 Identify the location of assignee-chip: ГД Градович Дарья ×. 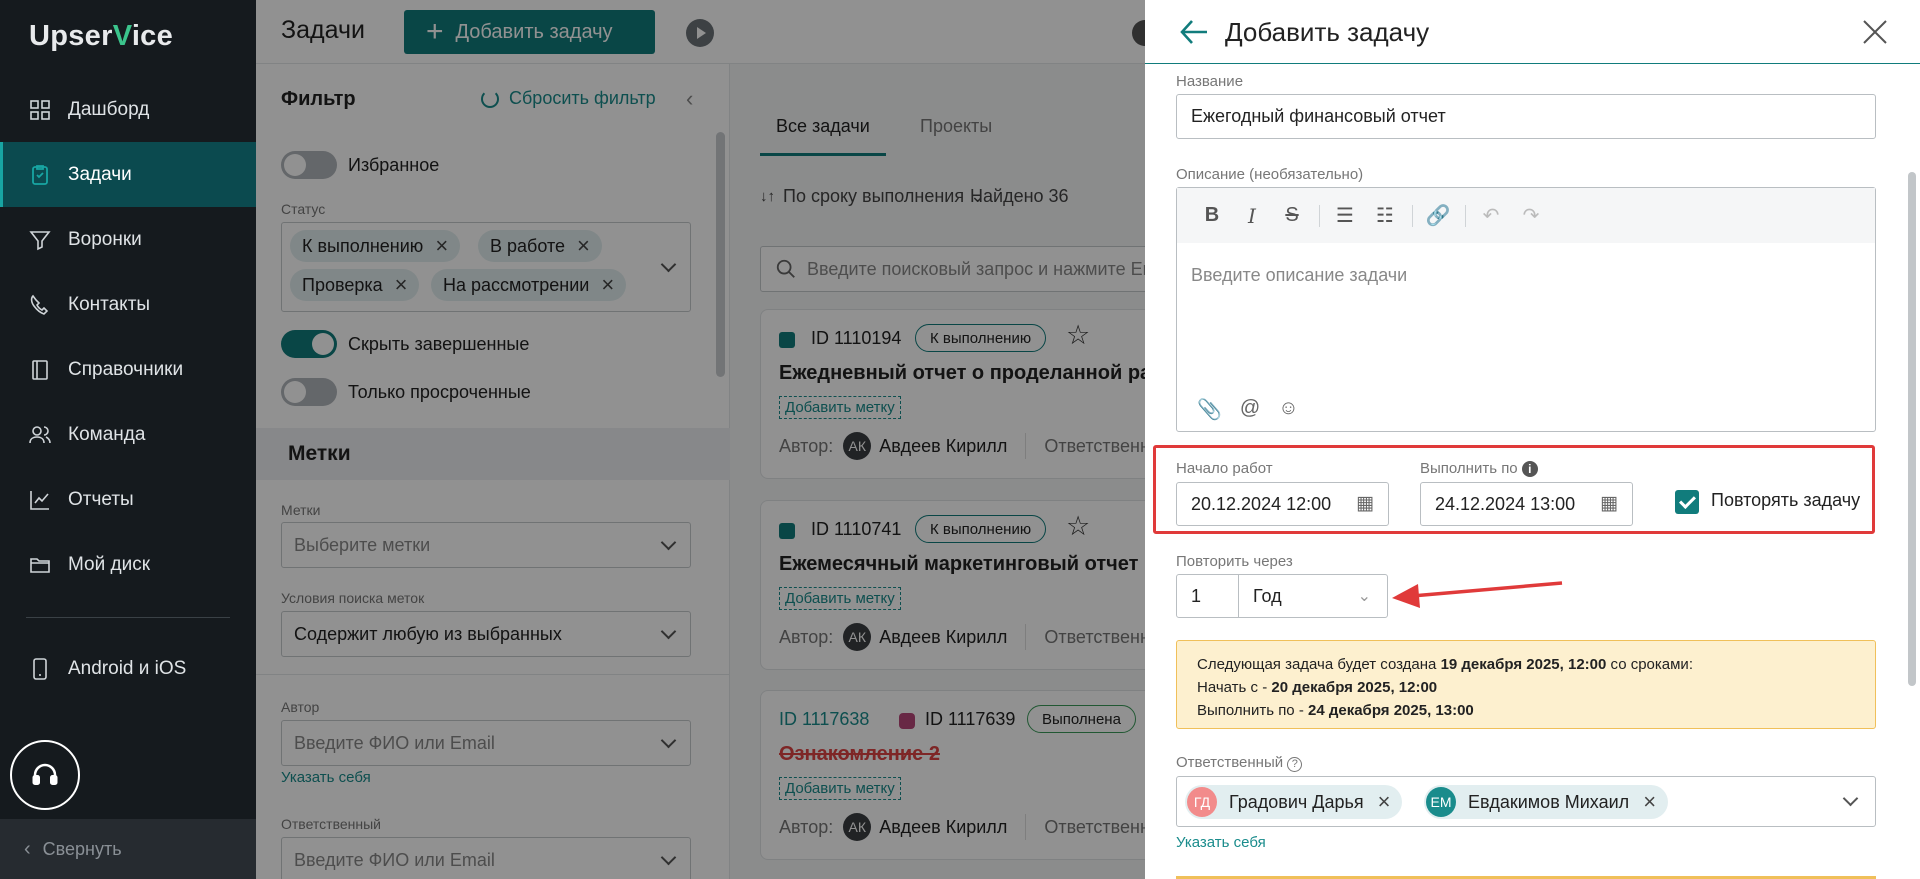
(1294, 802).